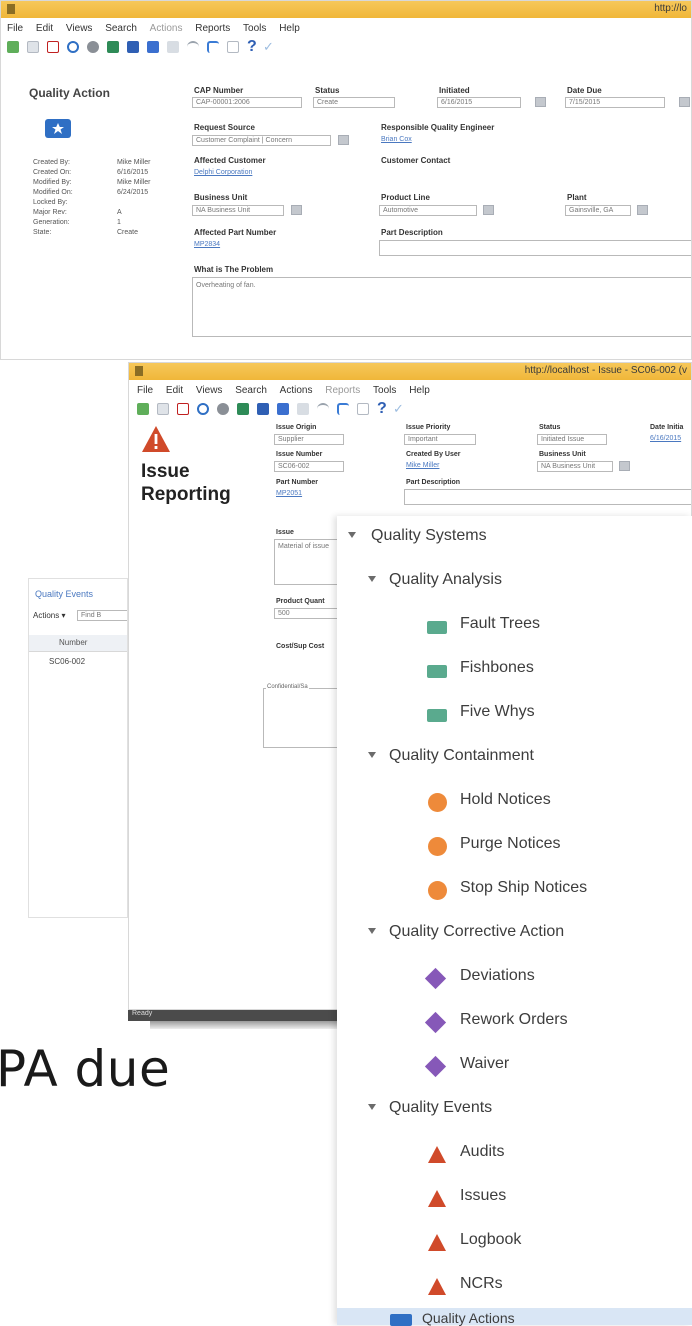 This screenshot has width=692, height=1326. What do you see at coordinates (354, 102) in the screenshot?
I see `status-field: Create` at bounding box center [354, 102].